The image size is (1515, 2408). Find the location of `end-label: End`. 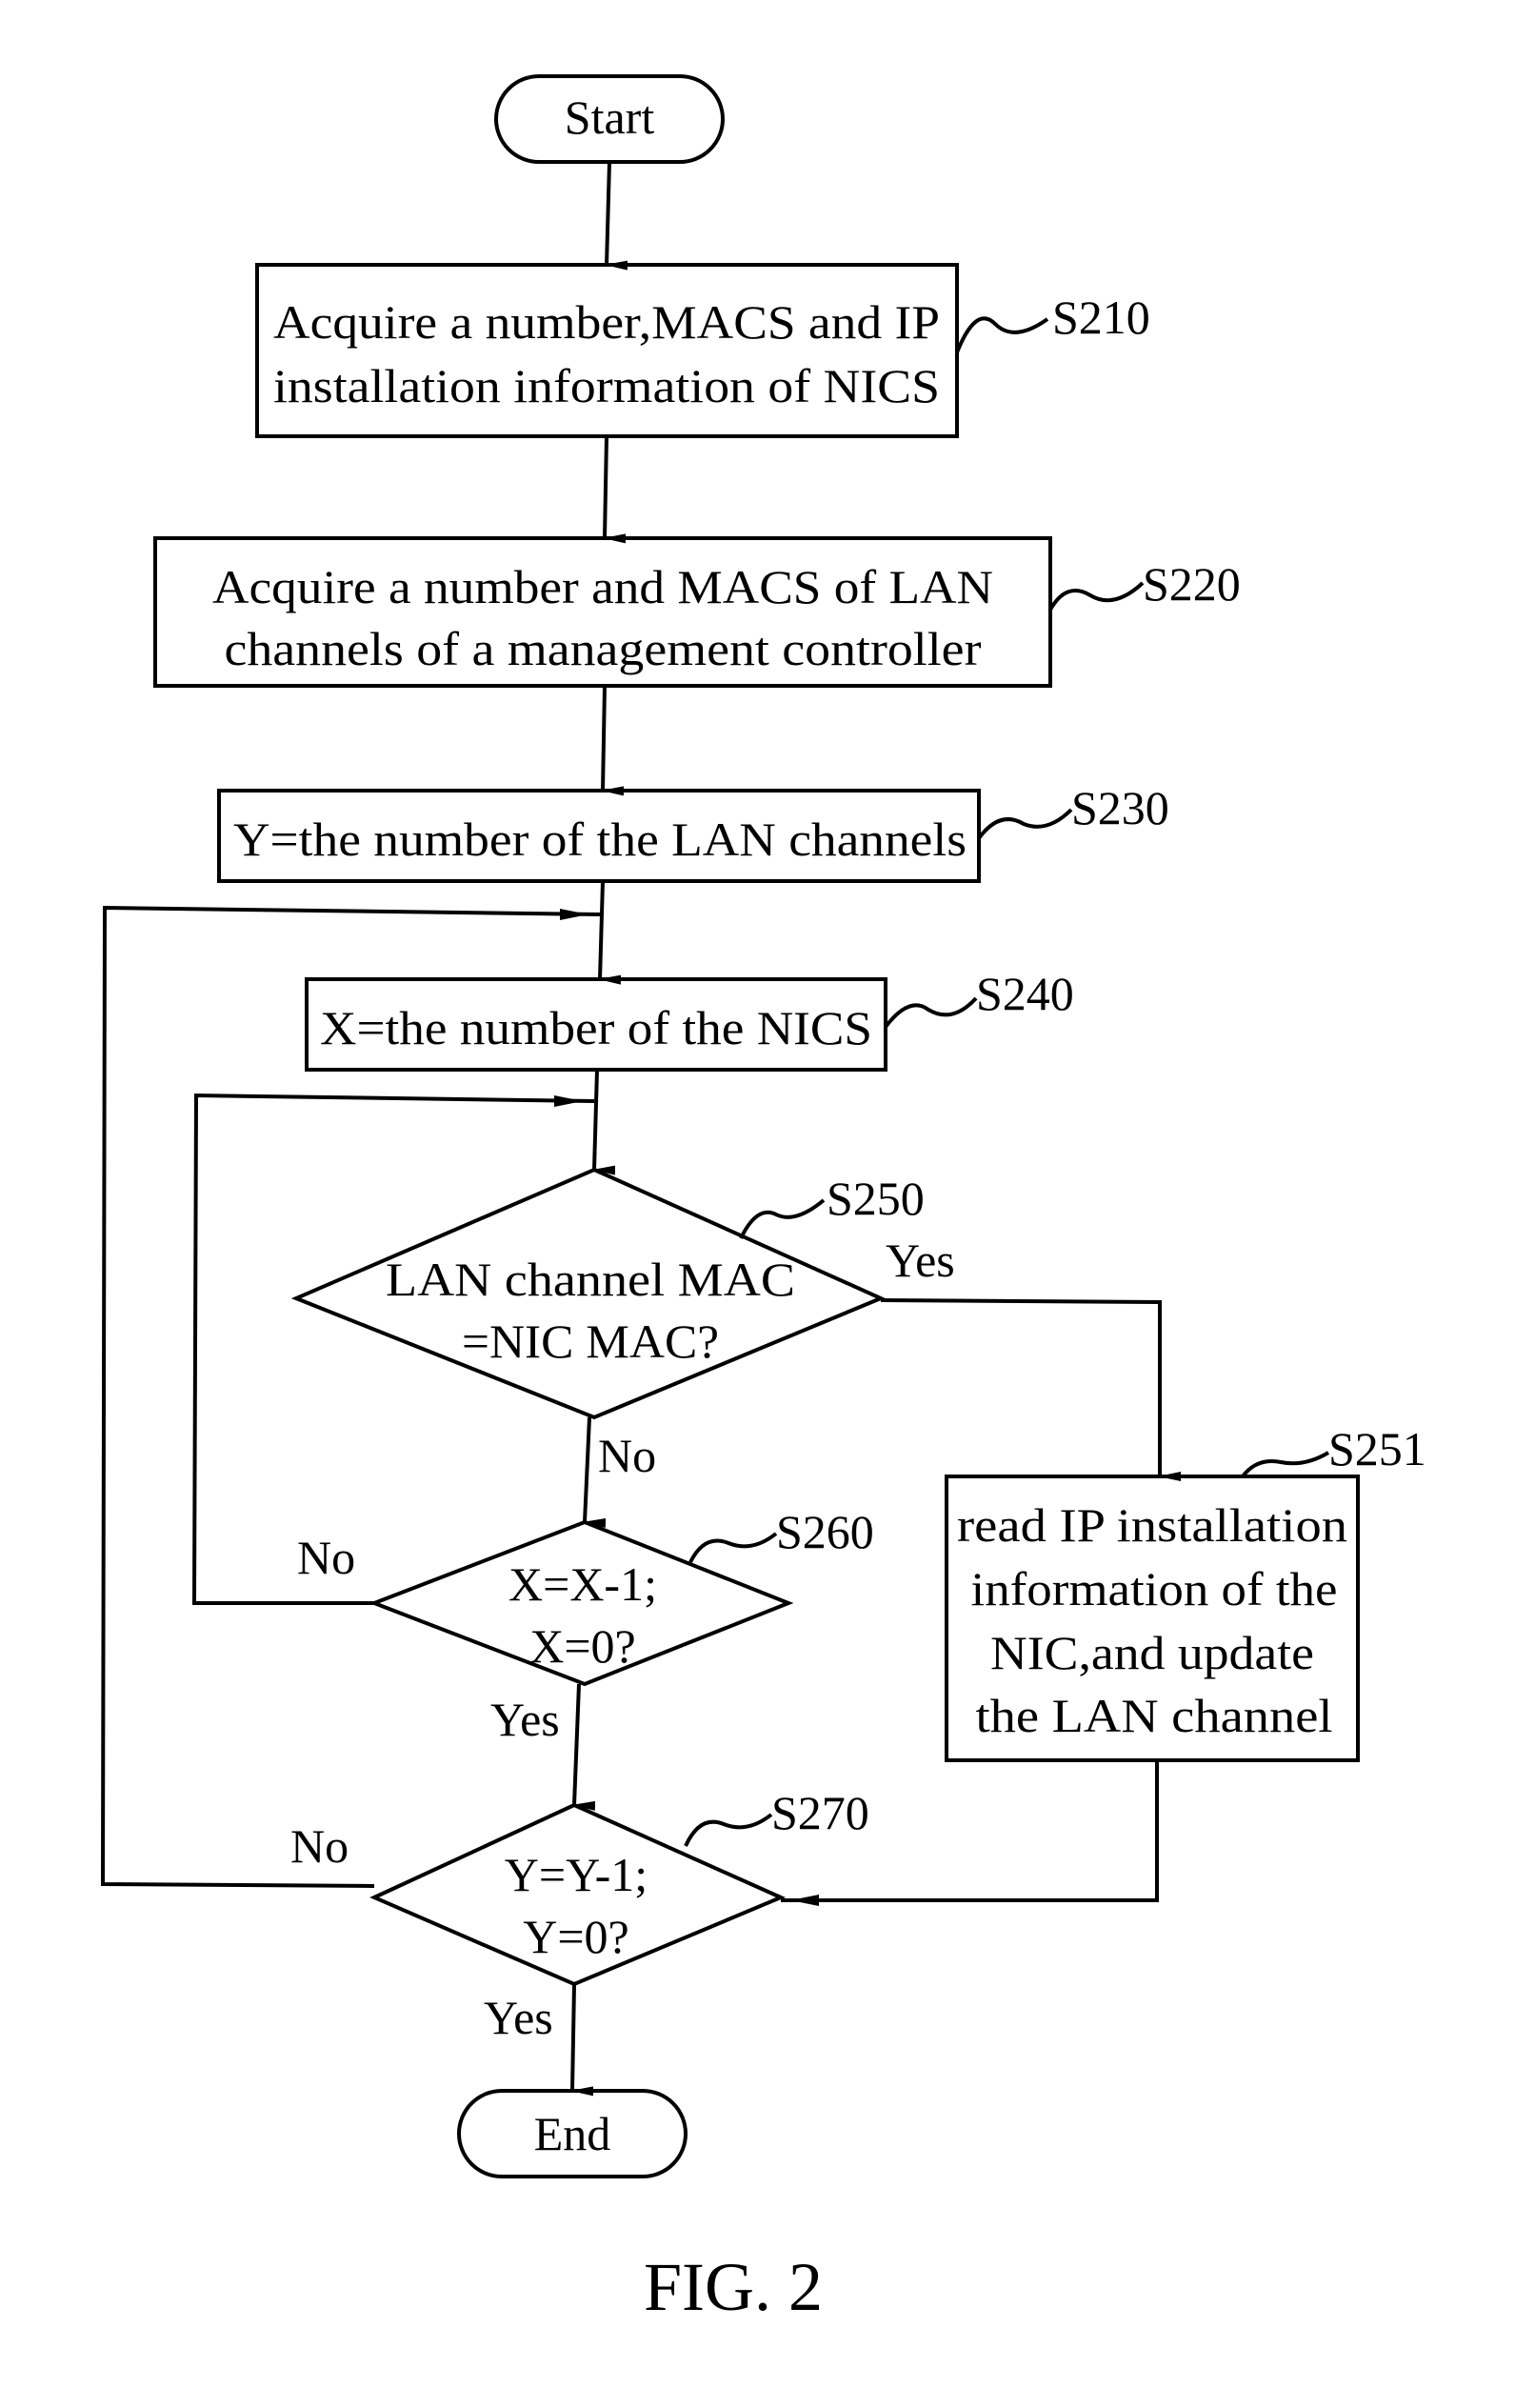

end-label: End is located at coordinates (572, 2133).